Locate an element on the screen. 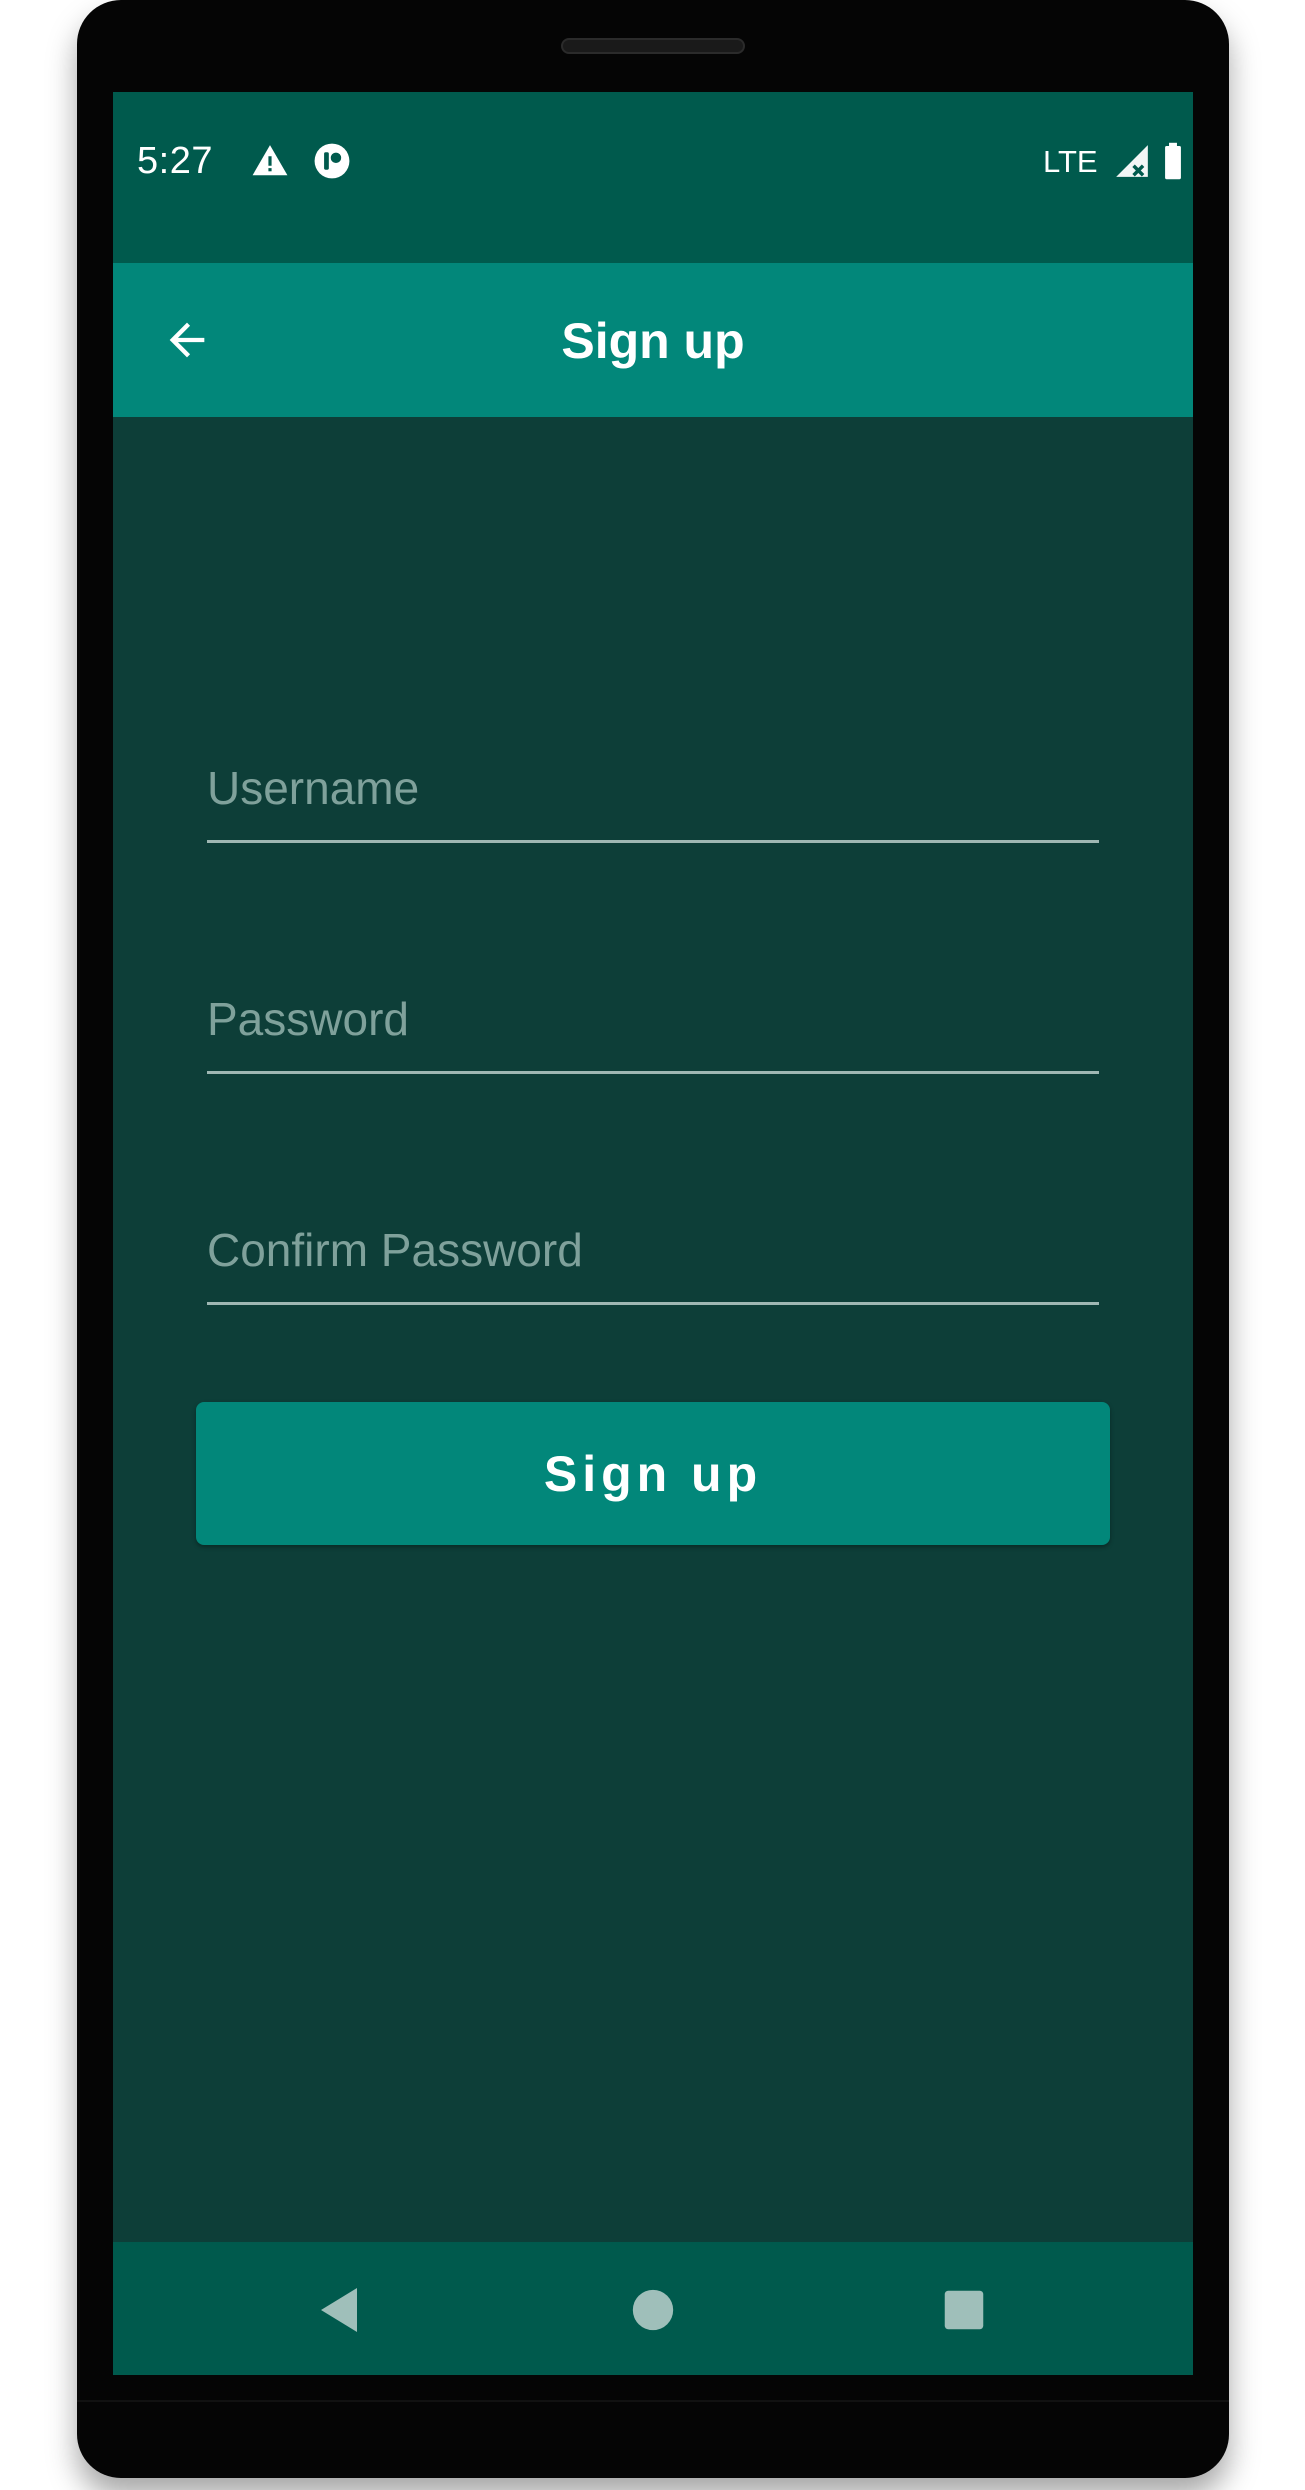 This screenshot has height=2490, width=1305. nav-recents-button is located at coordinates (964, 2310).